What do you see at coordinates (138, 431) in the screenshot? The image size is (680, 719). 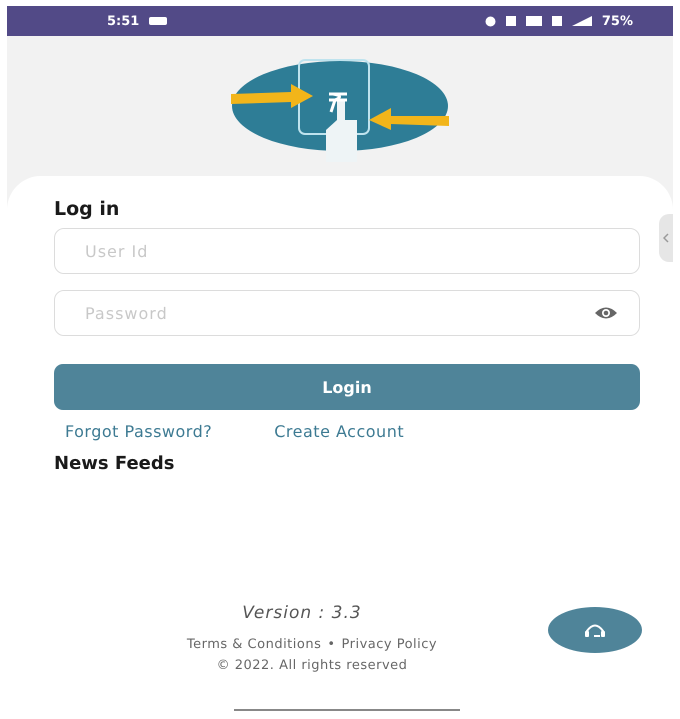 I see `link: Forgot Password?` at bounding box center [138, 431].